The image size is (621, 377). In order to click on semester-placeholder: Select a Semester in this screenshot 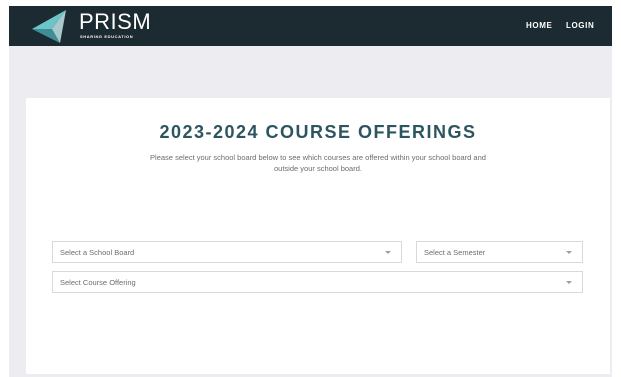, I will do `click(455, 252)`.